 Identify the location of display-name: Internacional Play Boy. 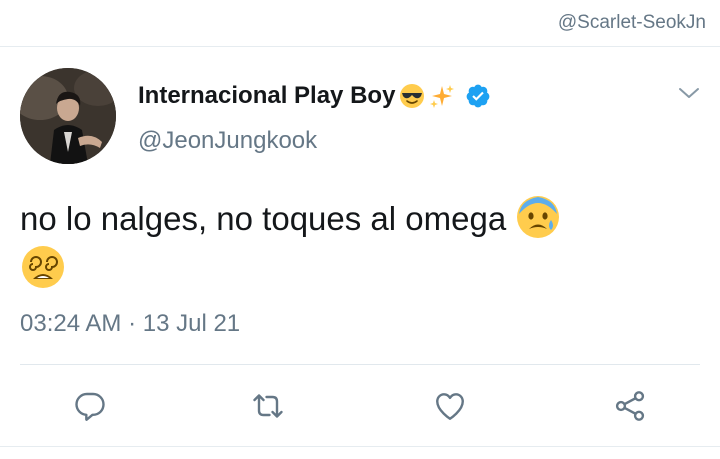
(266, 96).